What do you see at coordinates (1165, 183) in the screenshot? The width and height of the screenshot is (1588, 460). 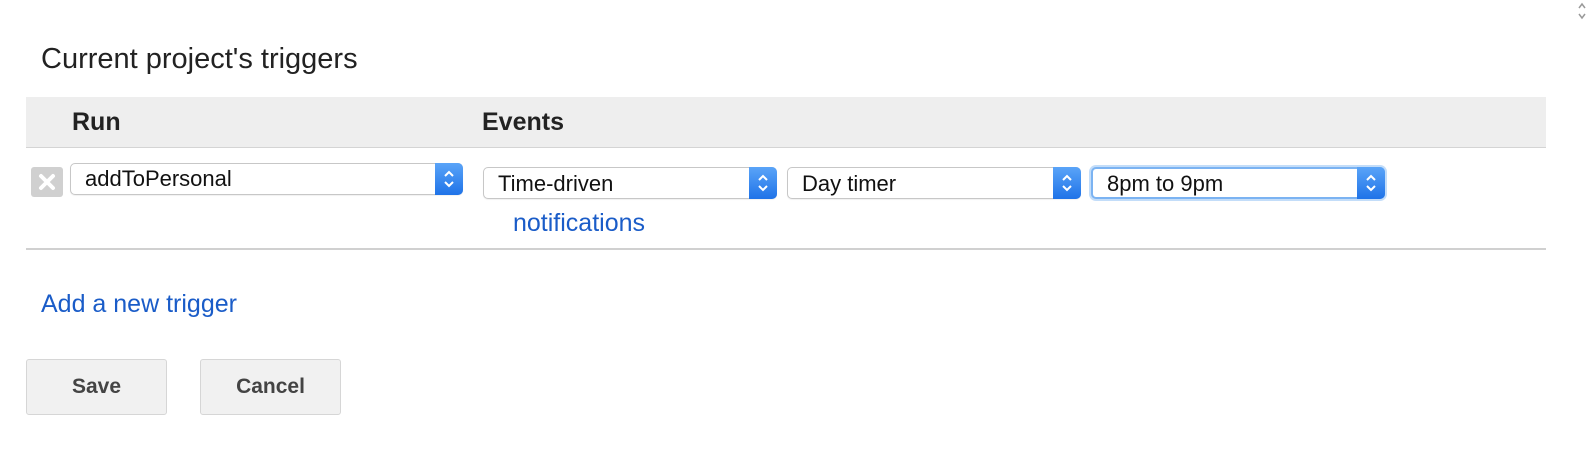 I see `time-window-select-value: 8pm to 9pm` at bounding box center [1165, 183].